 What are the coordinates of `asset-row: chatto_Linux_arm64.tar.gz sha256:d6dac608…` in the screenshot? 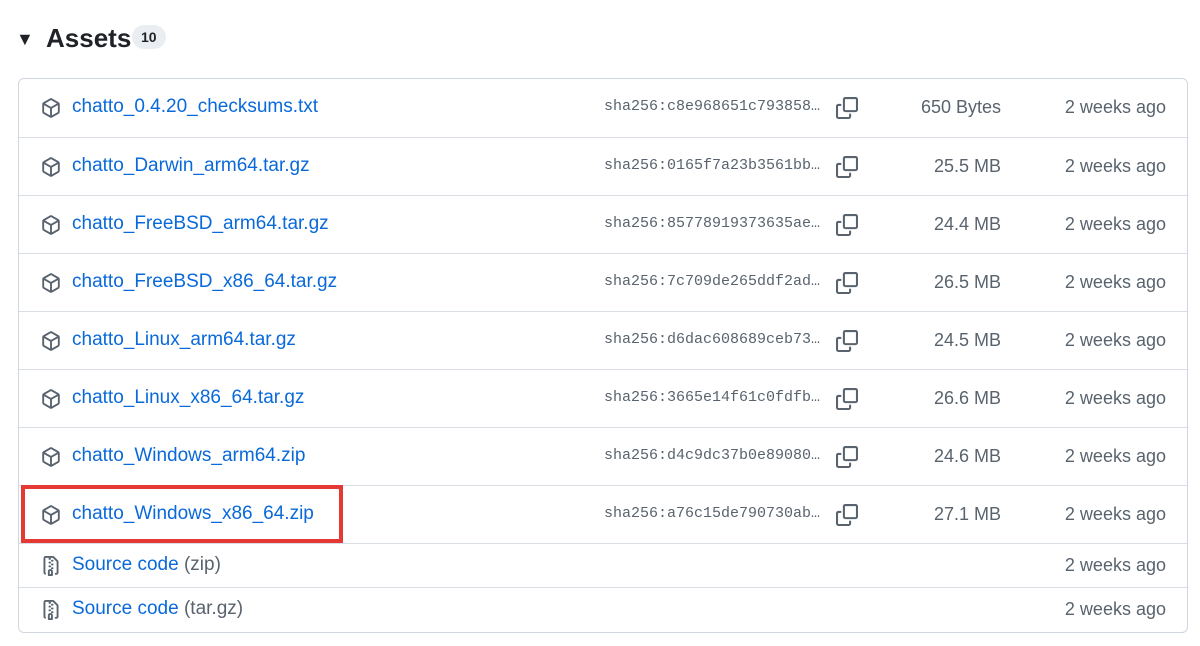 It's located at (603, 340).